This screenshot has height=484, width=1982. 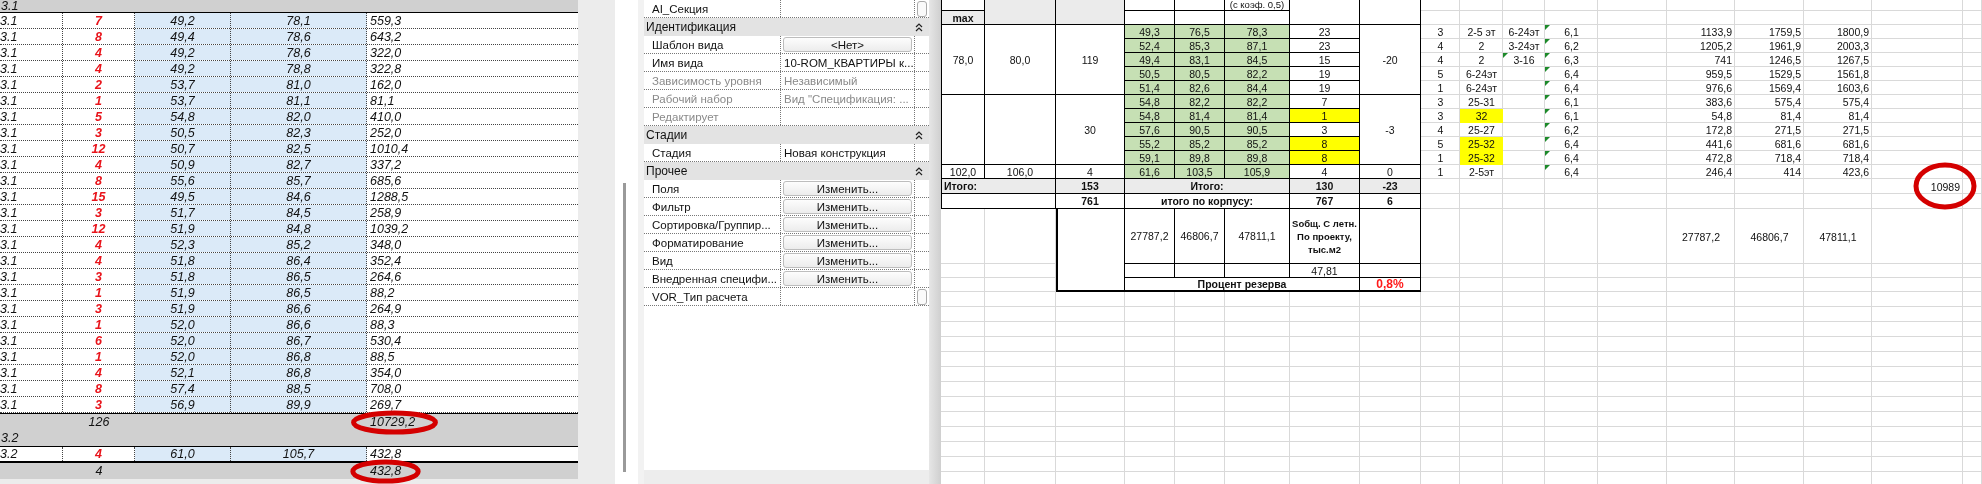 What do you see at coordinates (299, 308) in the screenshot?
I see `table-cell: 86,6` at bounding box center [299, 308].